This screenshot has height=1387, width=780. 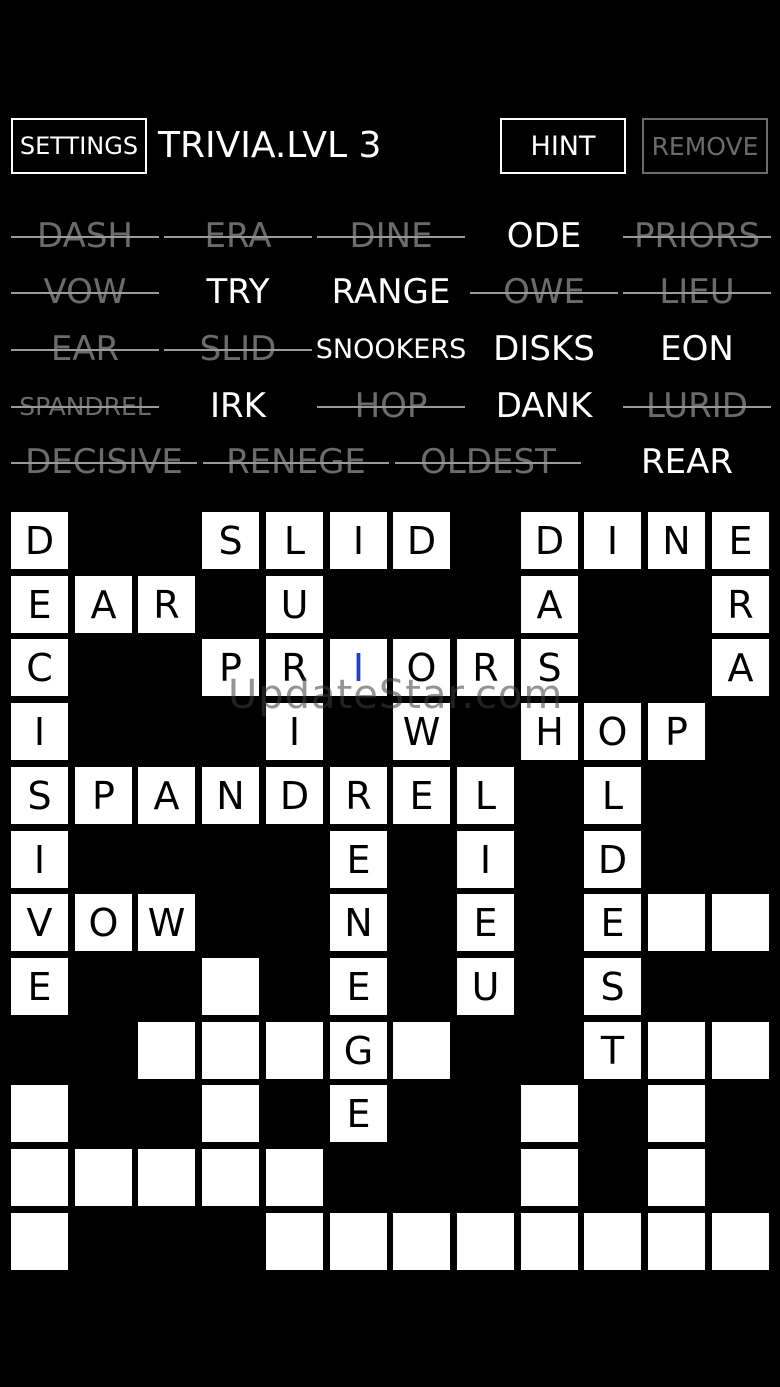 I want to click on grid-cell-letter: G, so click(x=358, y=1050).